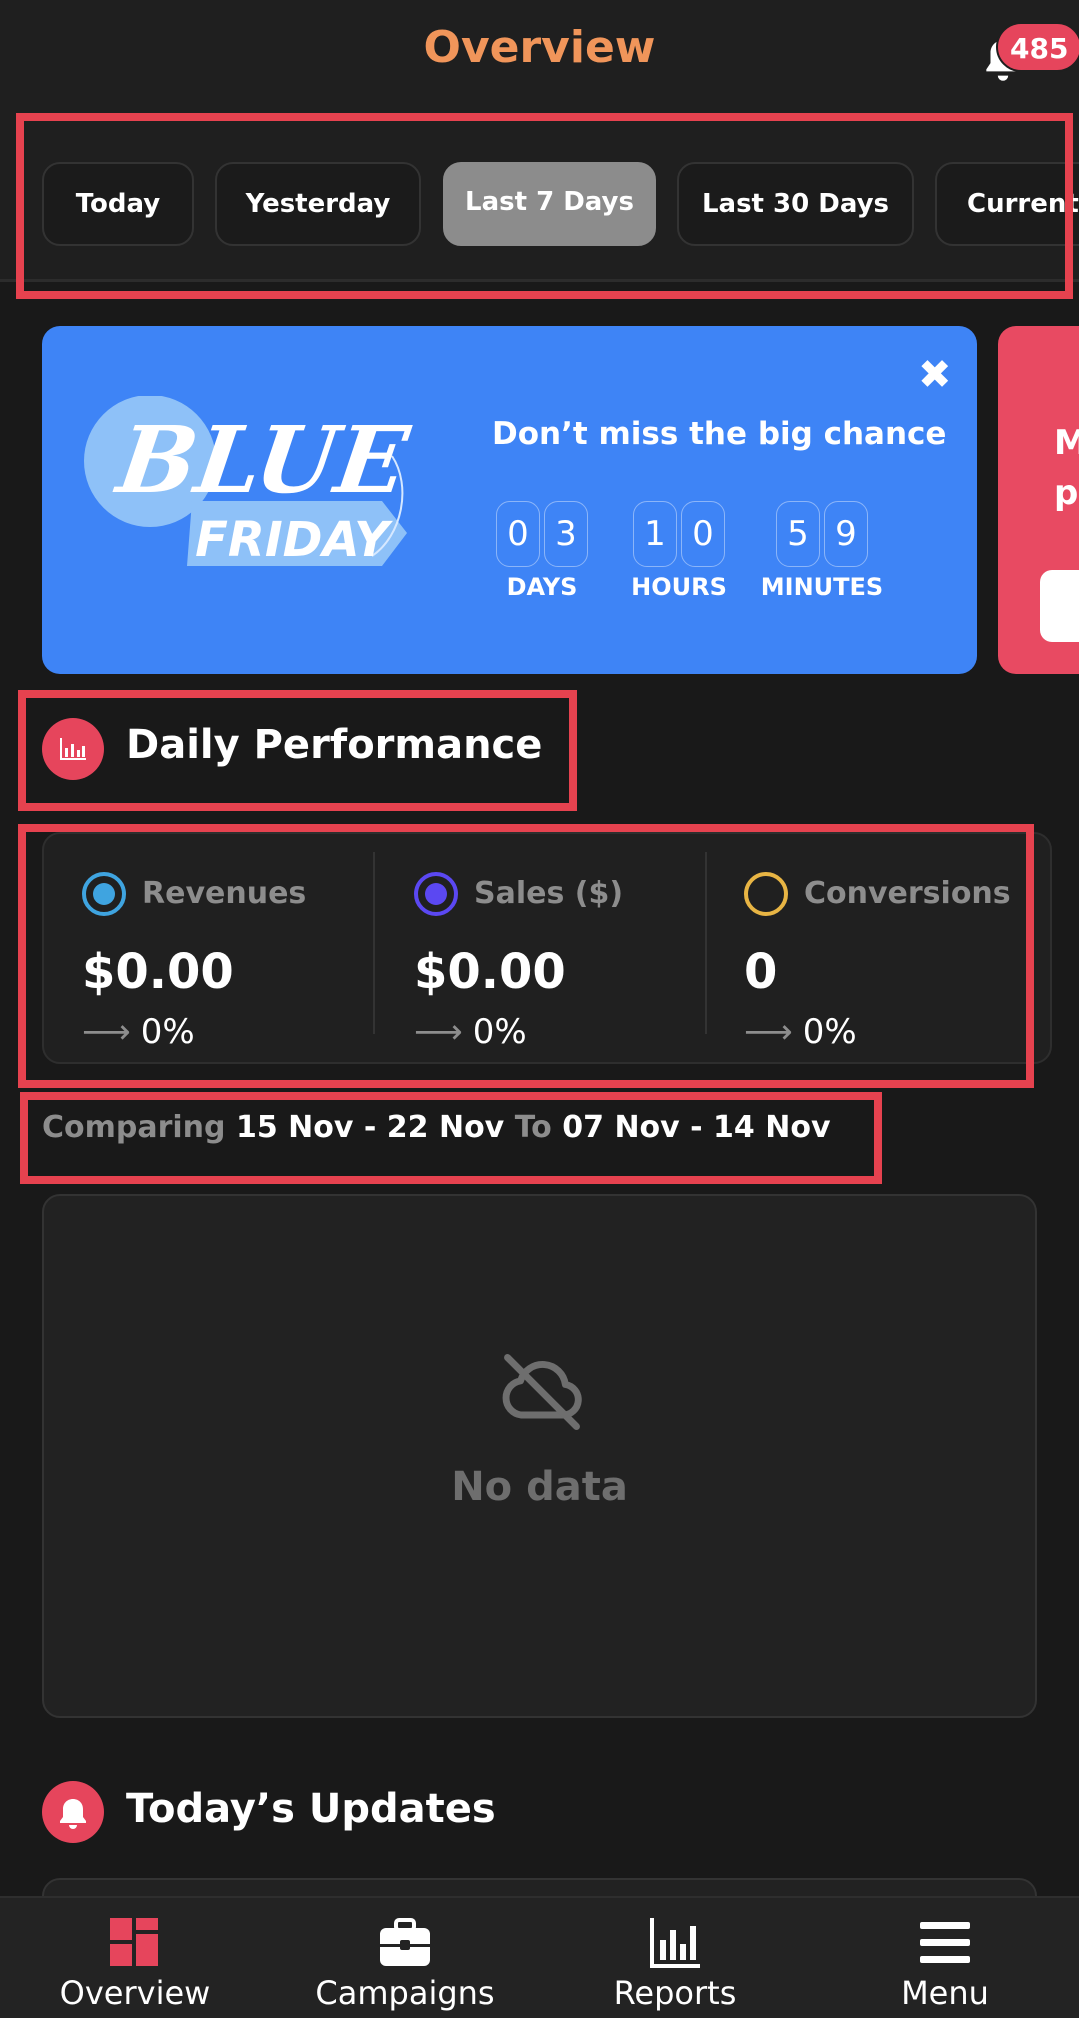 The image size is (1079, 2018). I want to click on close-icon: ✖, so click(935, 375).